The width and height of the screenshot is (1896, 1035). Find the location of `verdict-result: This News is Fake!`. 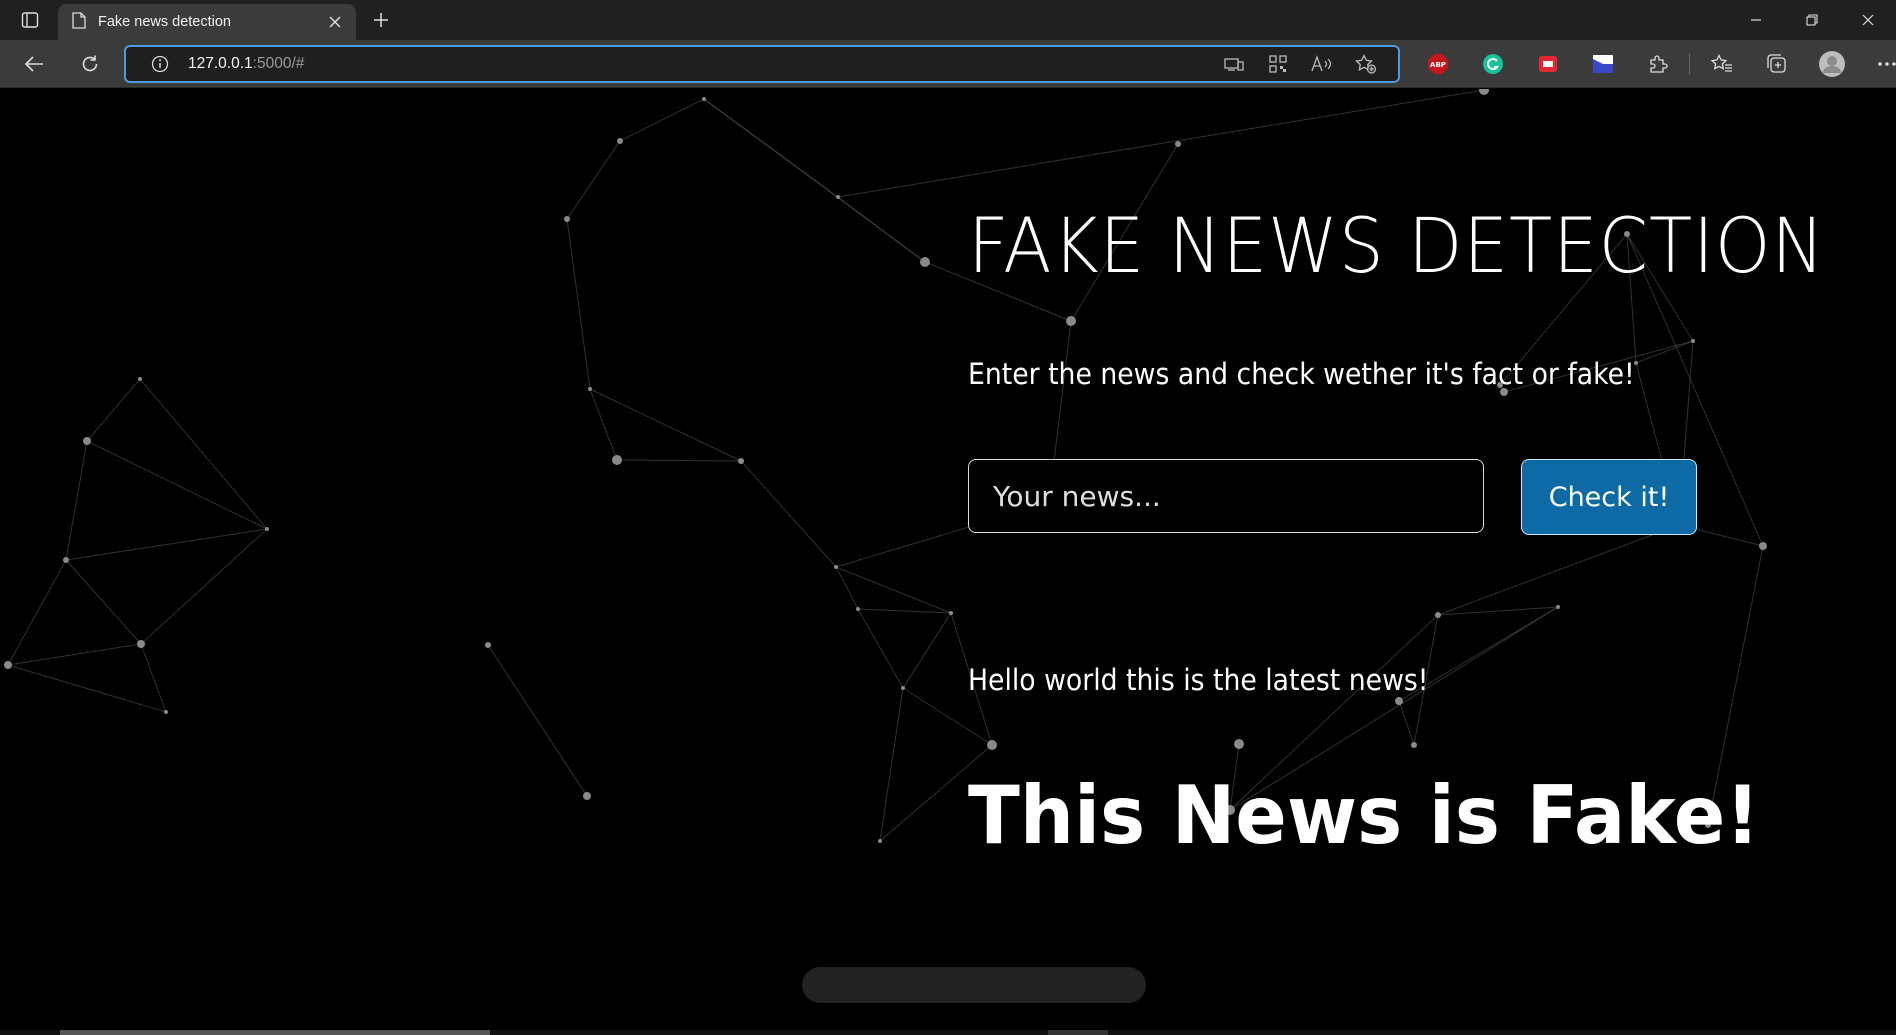

verdict-result: This News is Fake! is located at coordinates (1364, 815).